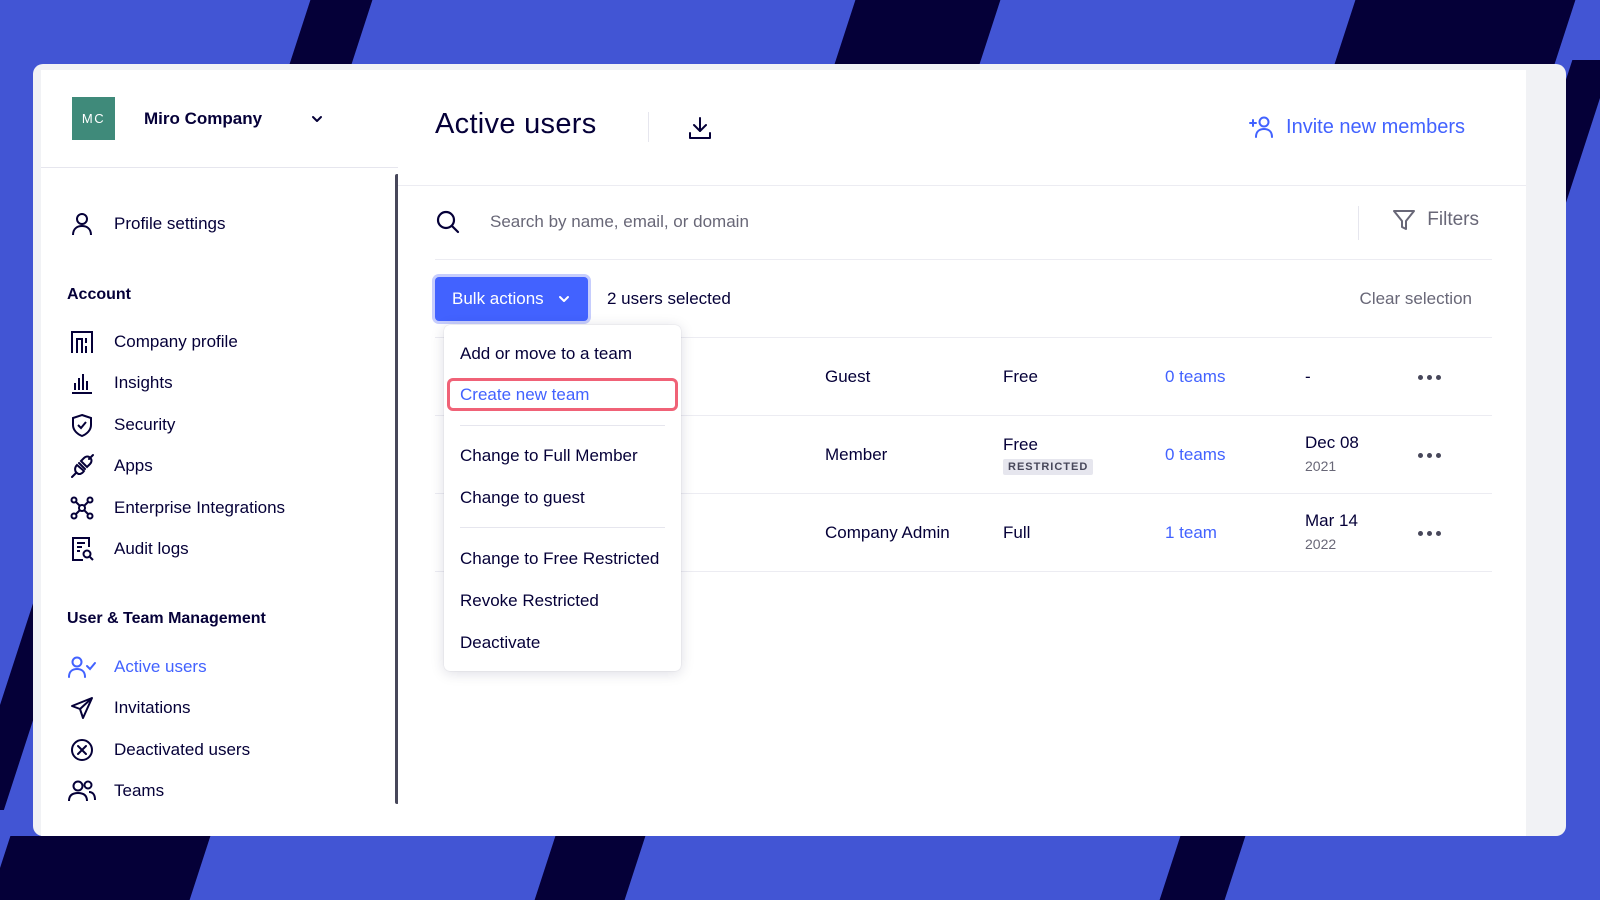 This screenshot has width=1600, height=900. Describe the element at coordinates (82, 508) in the screenshot. I see `integrations-icon` at that location.